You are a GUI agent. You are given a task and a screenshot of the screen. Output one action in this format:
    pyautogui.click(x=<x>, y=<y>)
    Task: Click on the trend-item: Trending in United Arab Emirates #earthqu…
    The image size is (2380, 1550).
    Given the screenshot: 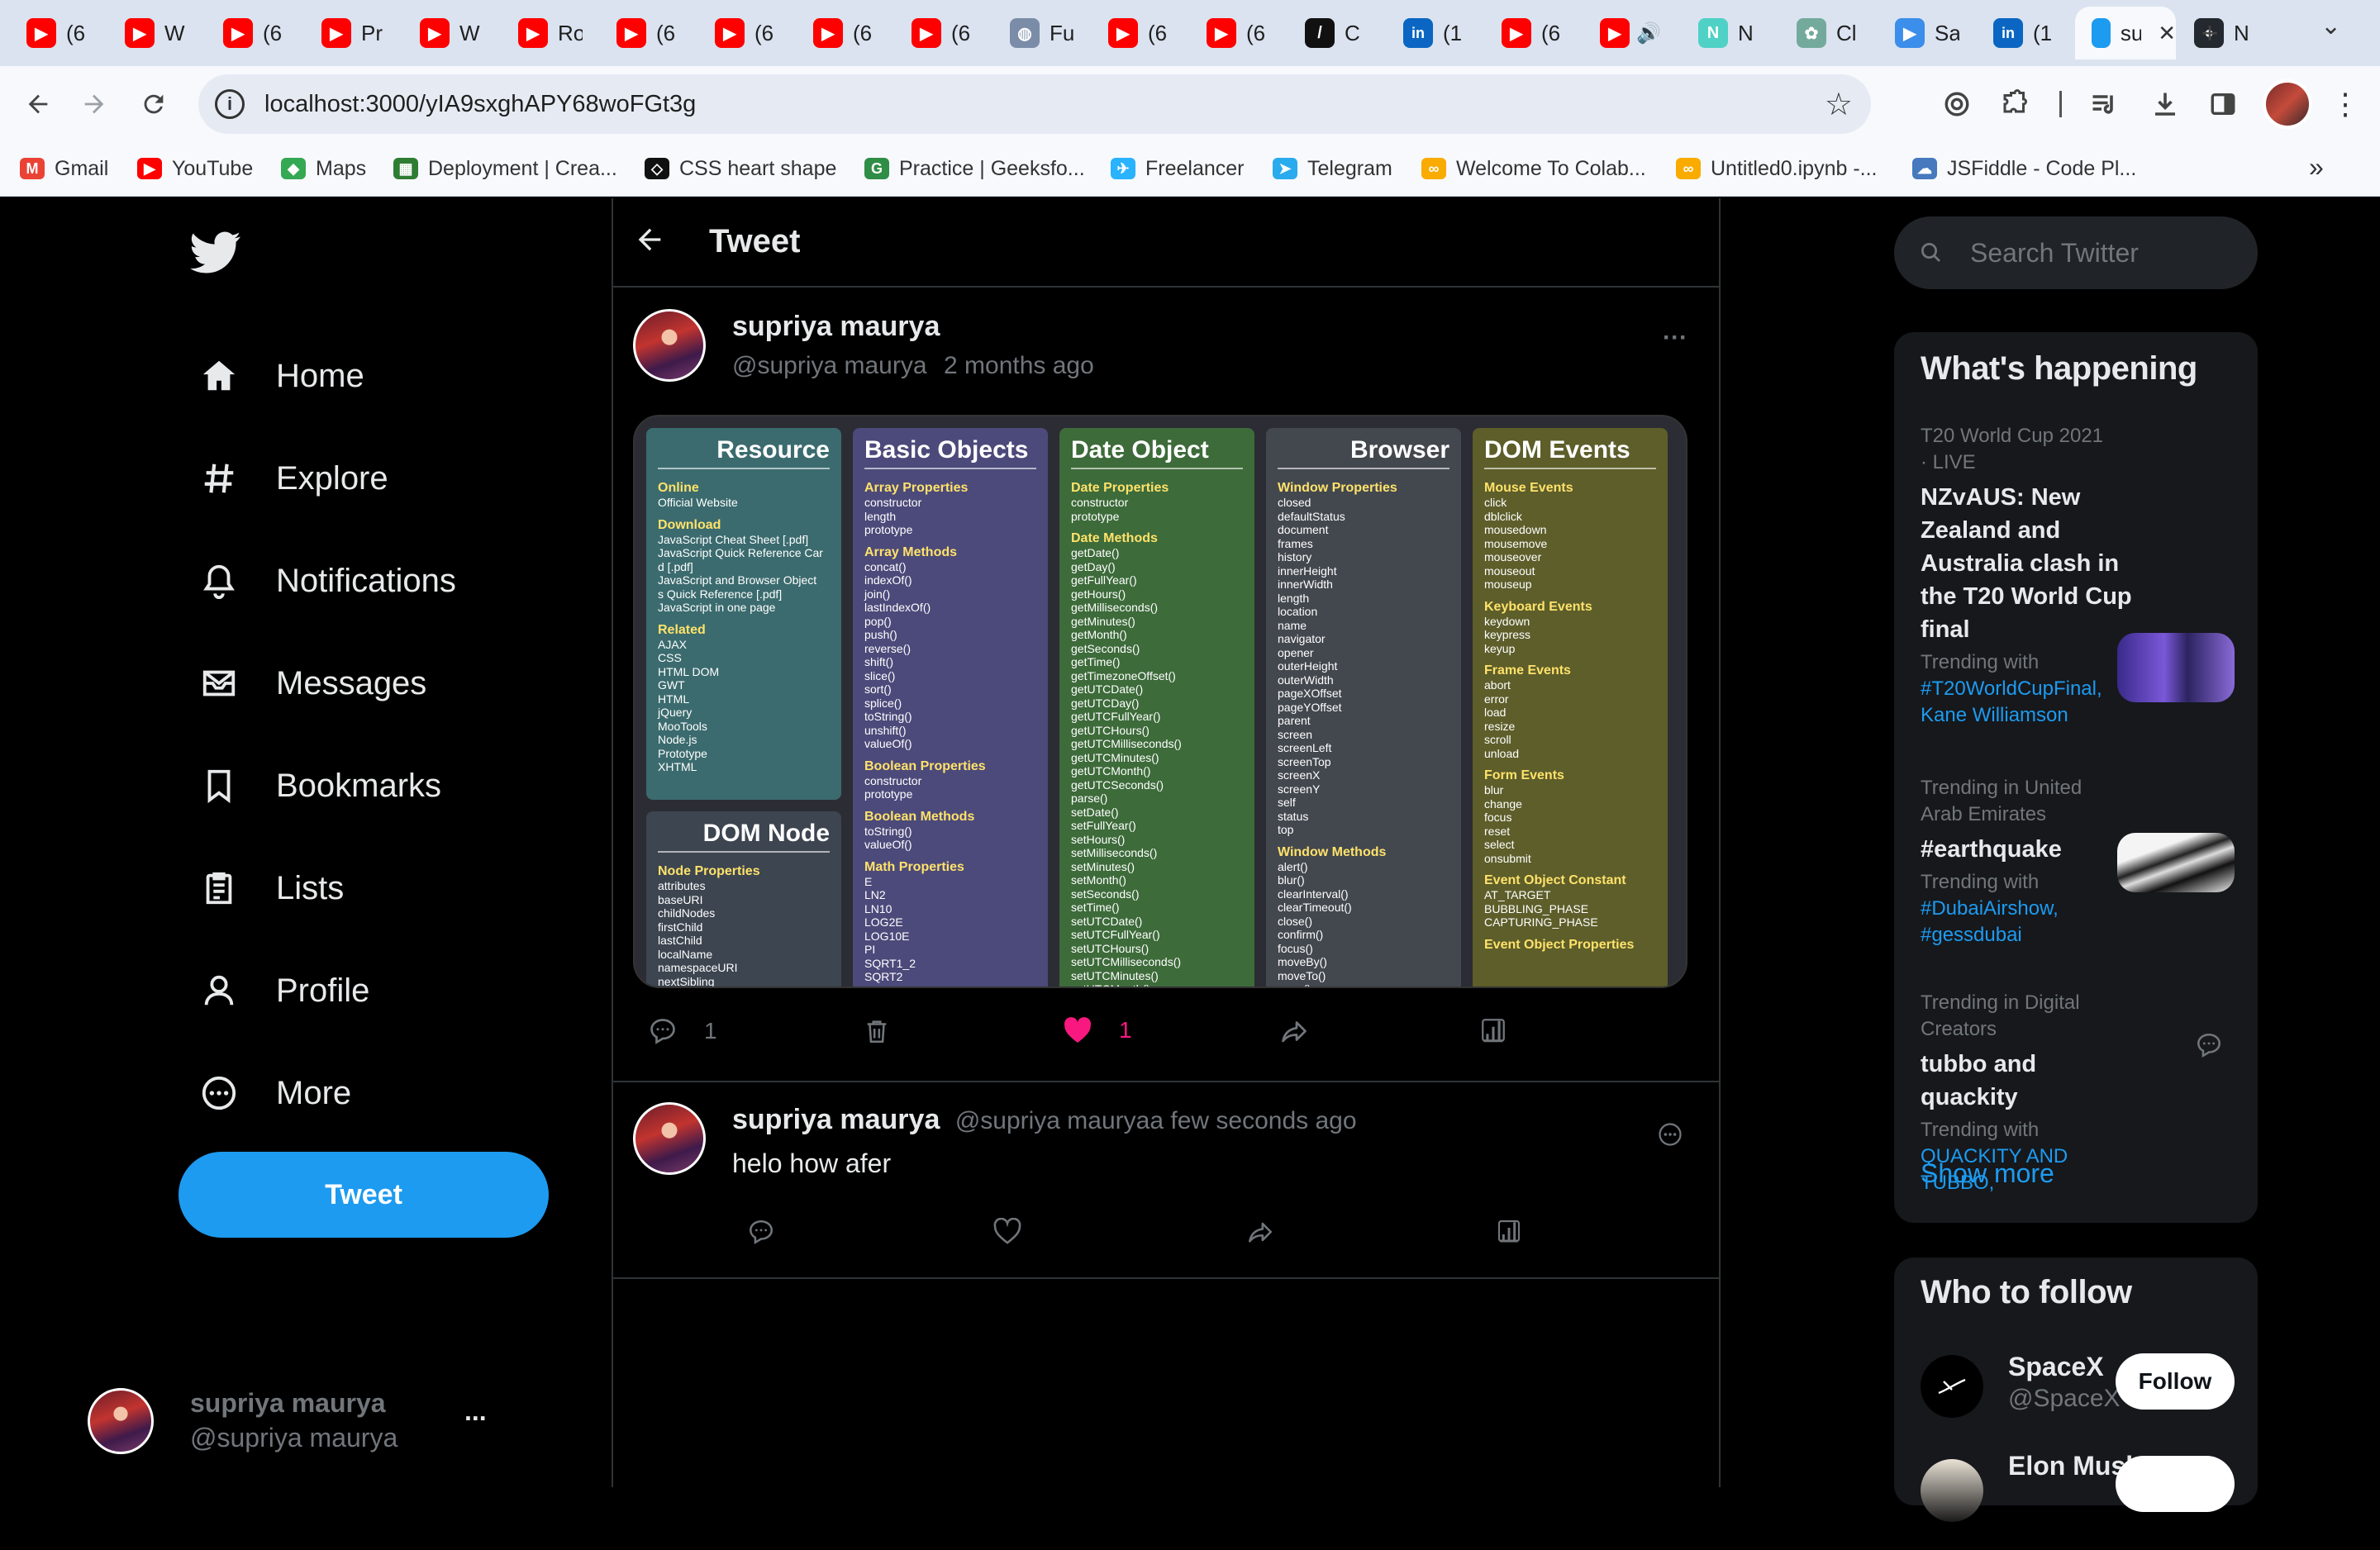 What is the action you would take?
    pyautogui.click(x=2076, y=862)
    